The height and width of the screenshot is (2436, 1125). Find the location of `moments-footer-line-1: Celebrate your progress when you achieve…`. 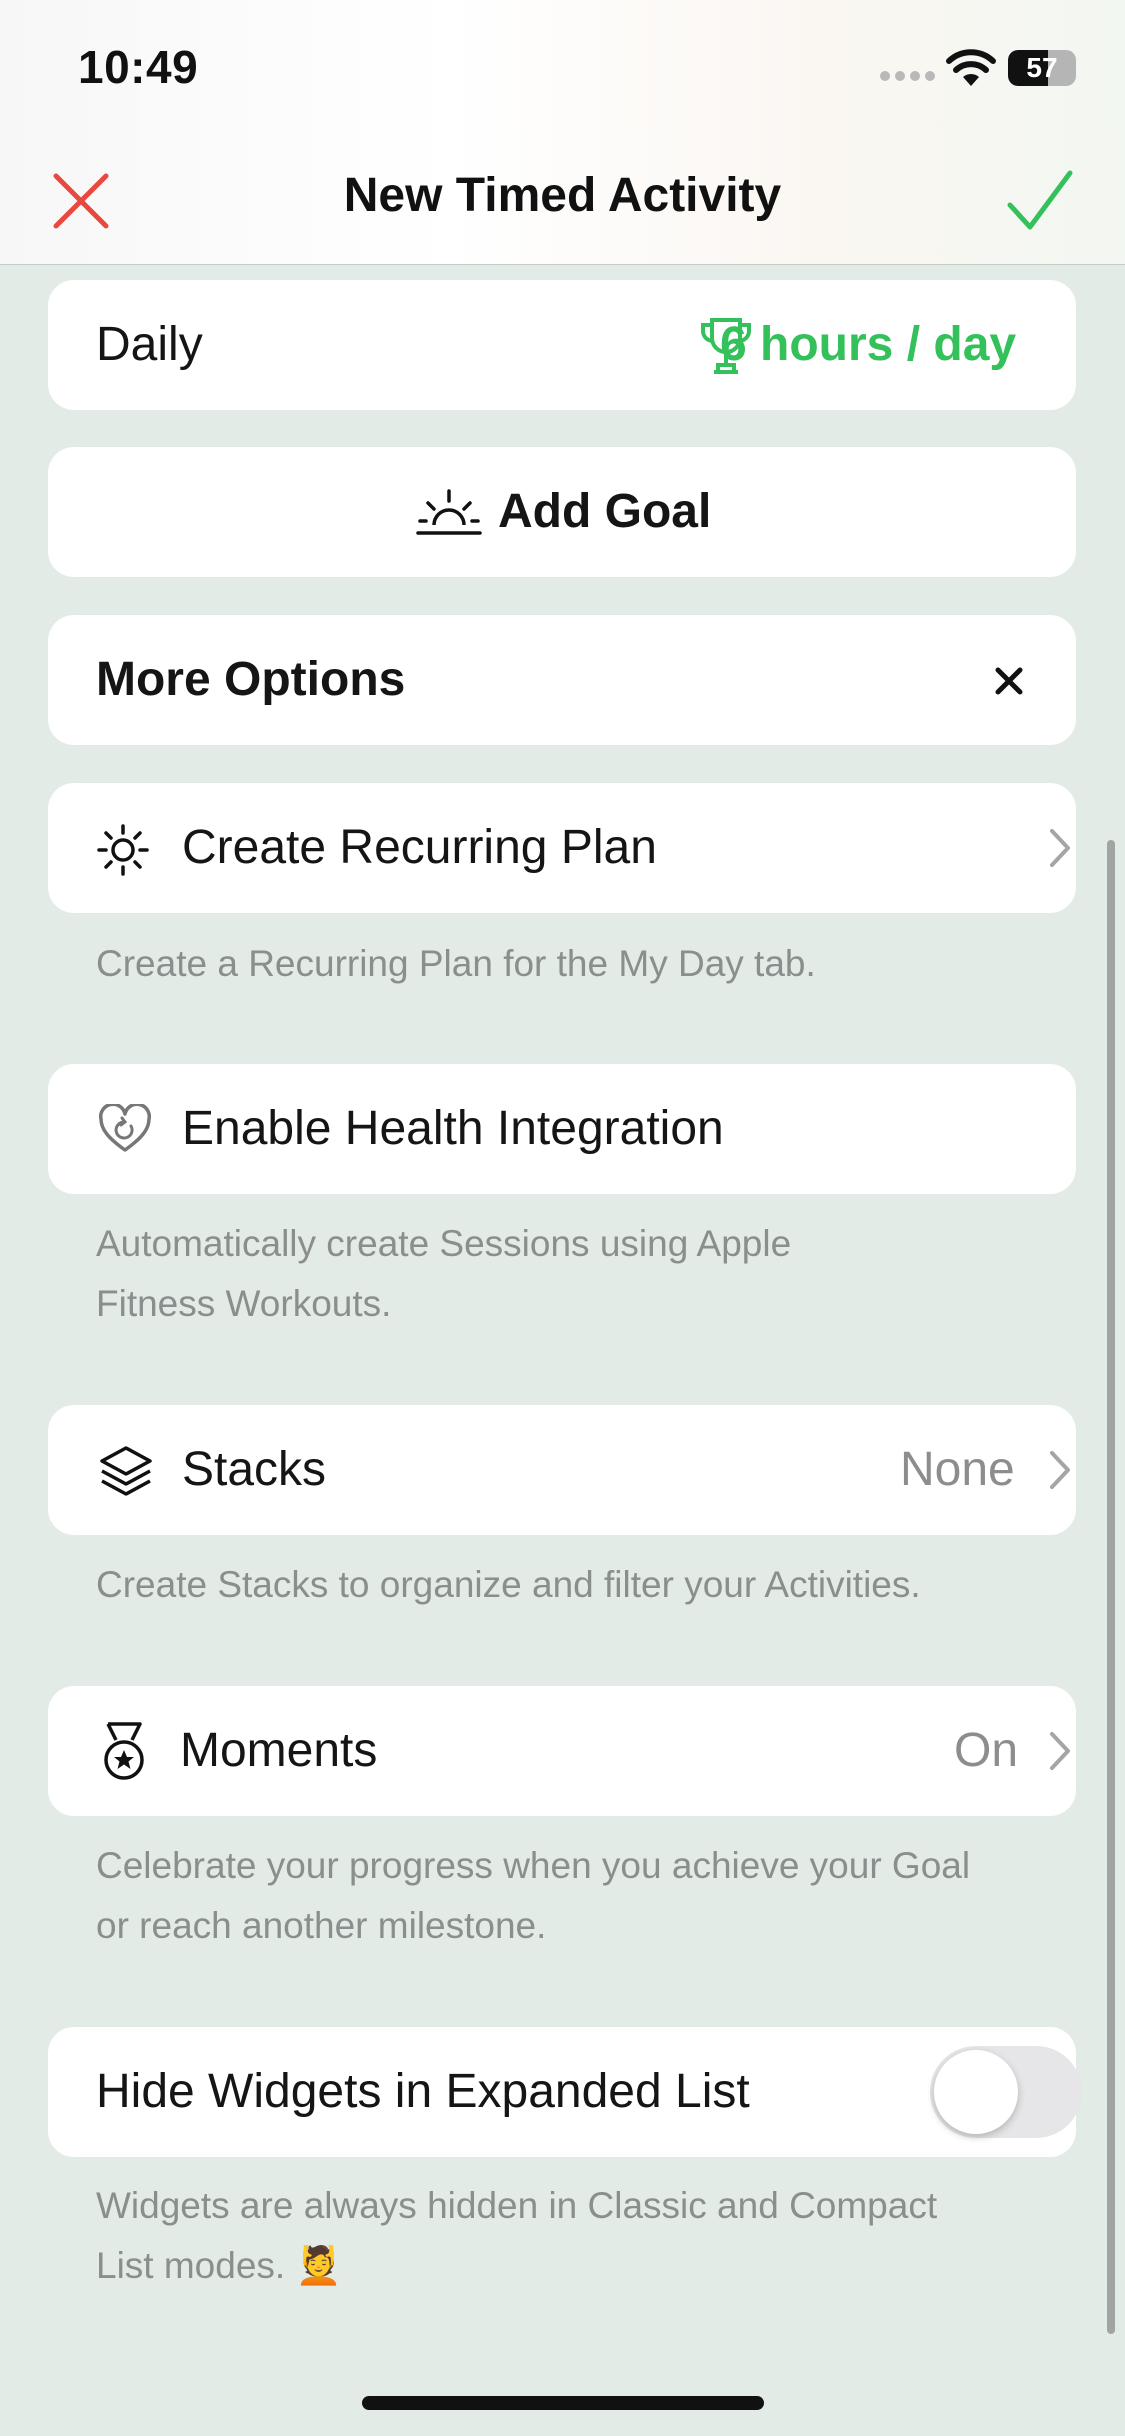

moments-footer-line-1: Celebrate your progress when you achieve… is located at coordinates (533, 1865).